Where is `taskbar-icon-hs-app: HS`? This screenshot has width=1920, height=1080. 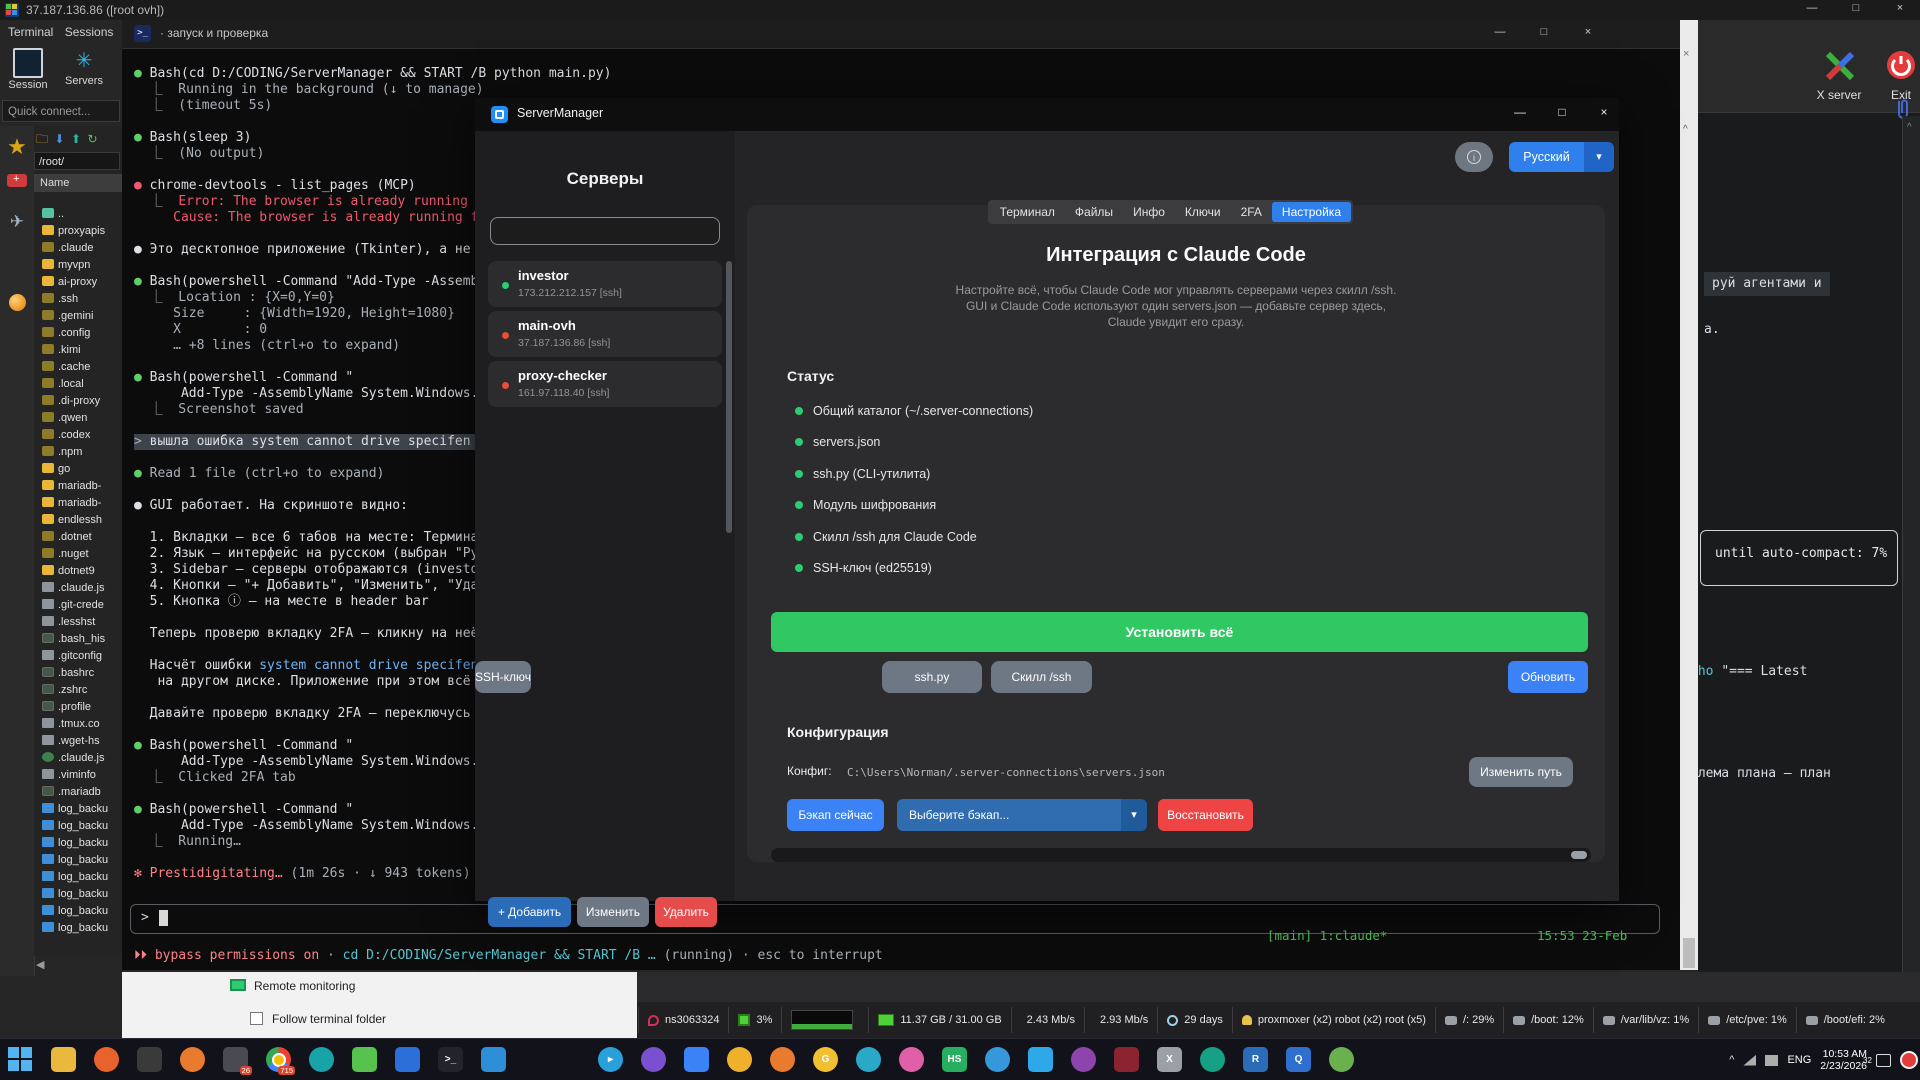
taskbar-icon-hs-app: HS is located at coordinates (954, 1059).